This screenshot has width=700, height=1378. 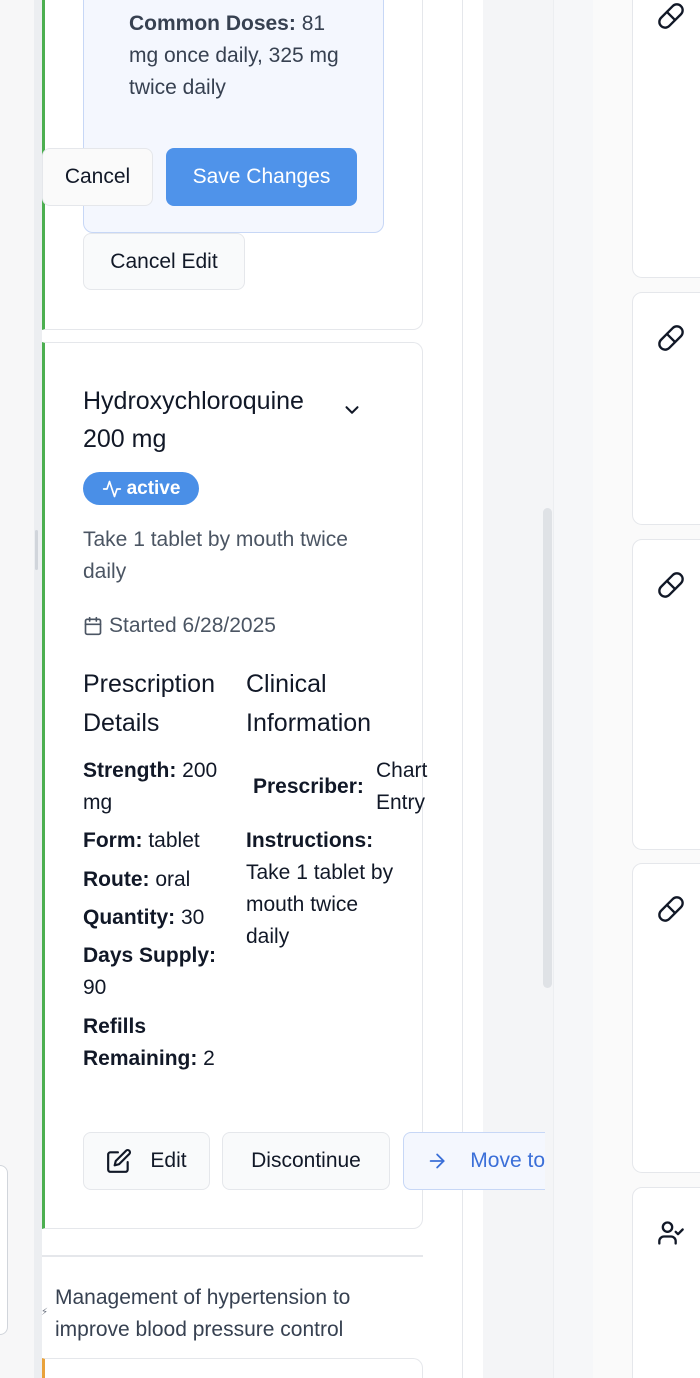 What do you see at coordinates (547, 748) in the screenshot?
I see `scrollbar-thumb` at bounding box center [547, 748].